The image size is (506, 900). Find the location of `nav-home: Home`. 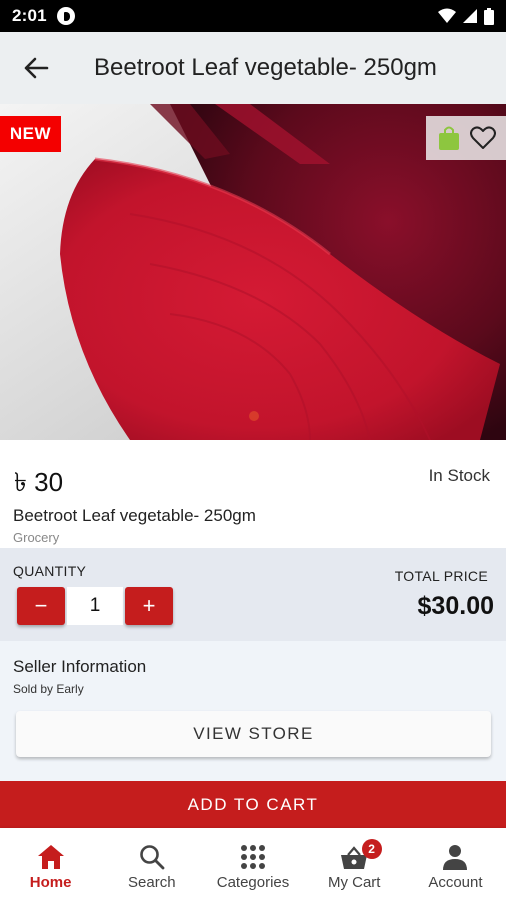

nav-home: Home is located at coordinates (50, 864).